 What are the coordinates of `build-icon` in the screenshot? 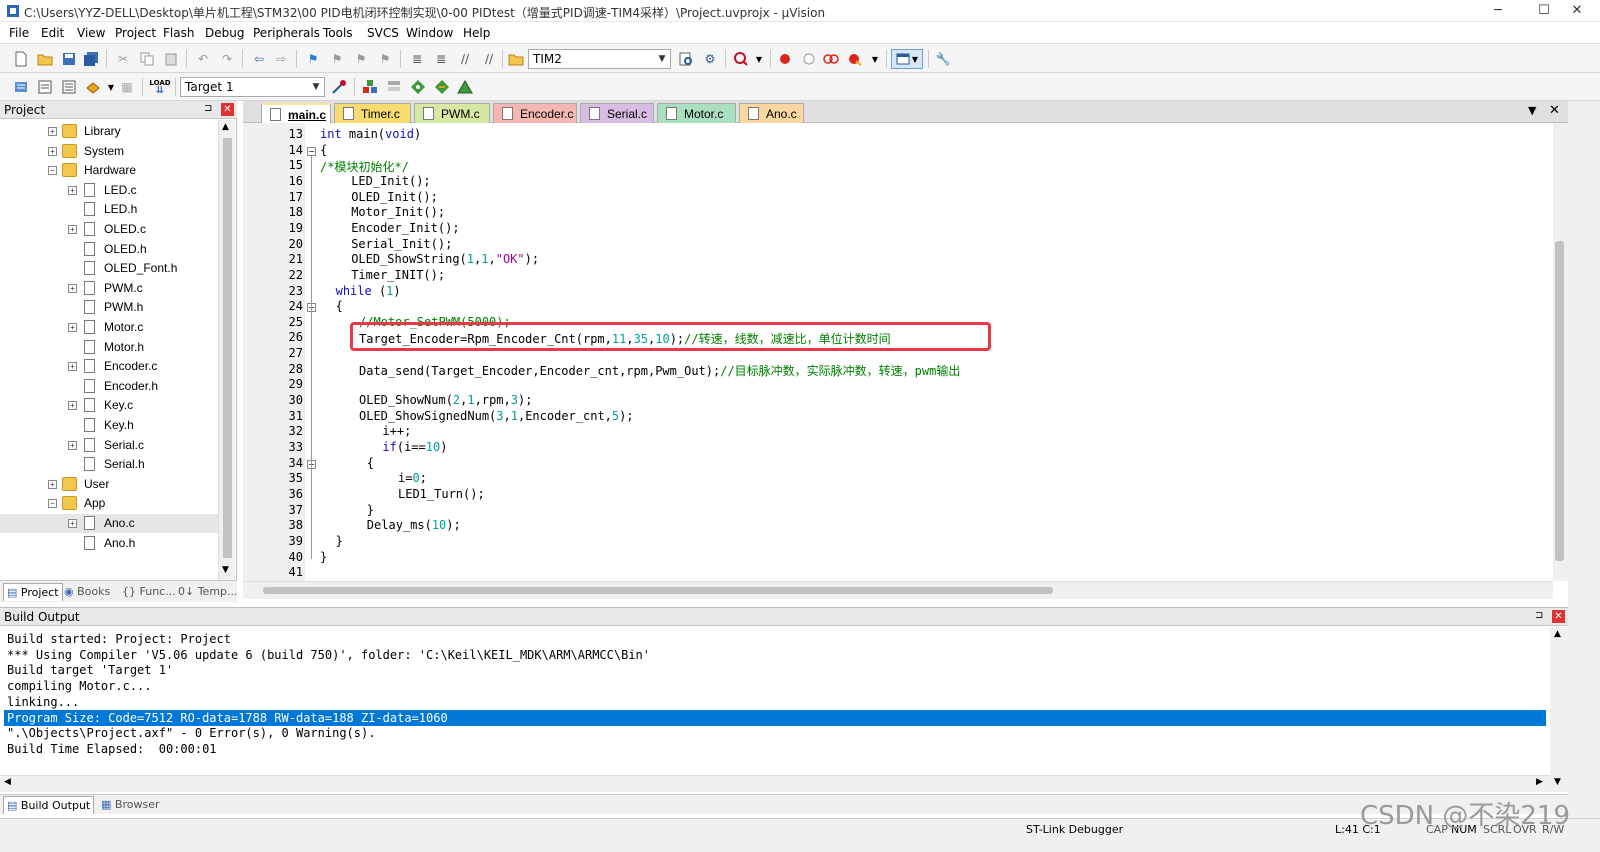 It's located at (45, 87).